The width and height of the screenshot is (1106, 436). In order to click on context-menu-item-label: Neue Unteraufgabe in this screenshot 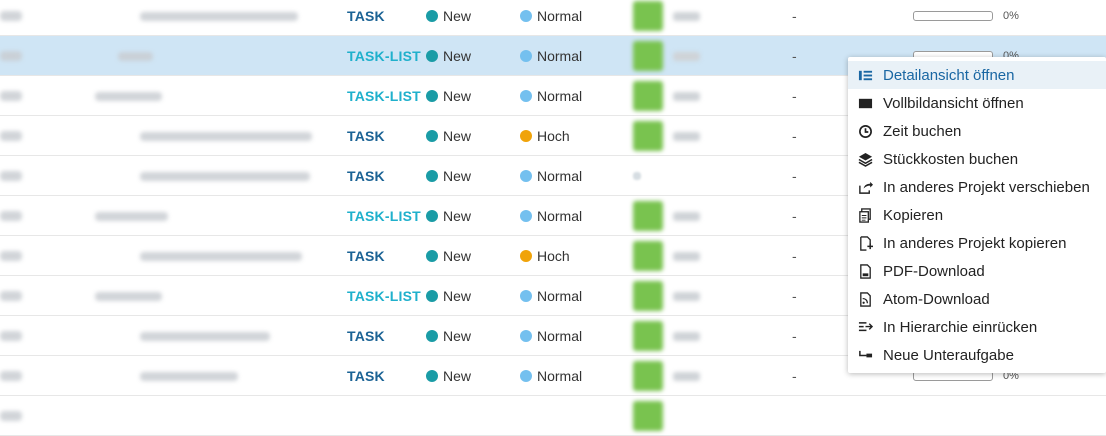, I will do `click(948, 355)`.